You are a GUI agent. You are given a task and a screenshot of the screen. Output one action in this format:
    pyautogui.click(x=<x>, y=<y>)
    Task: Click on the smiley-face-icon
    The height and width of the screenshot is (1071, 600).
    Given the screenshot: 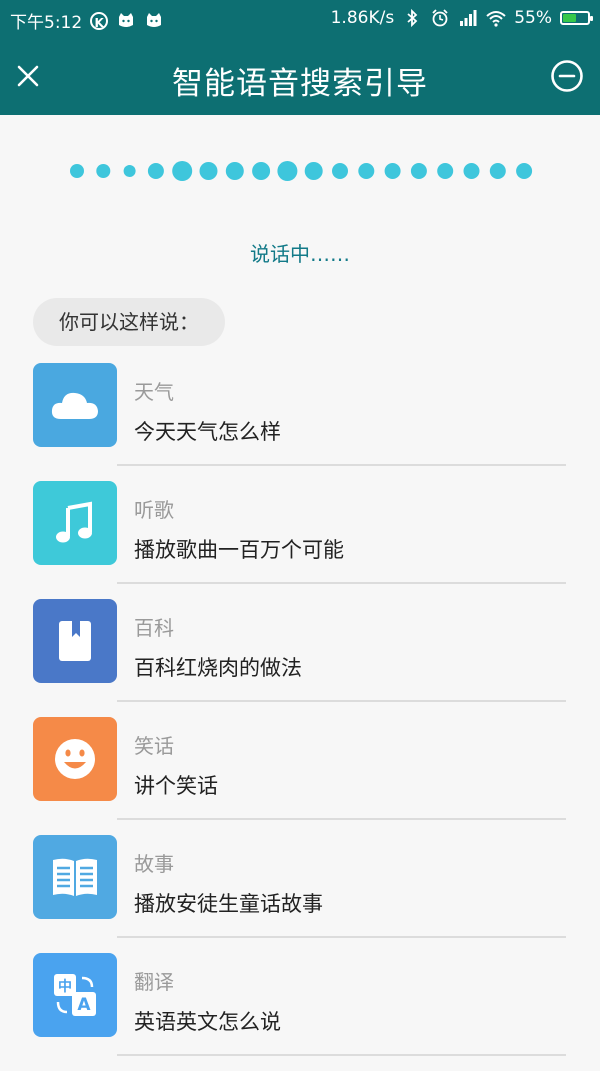 What is the action you would take?
    pyautogui.click(x=75, y=759)
    